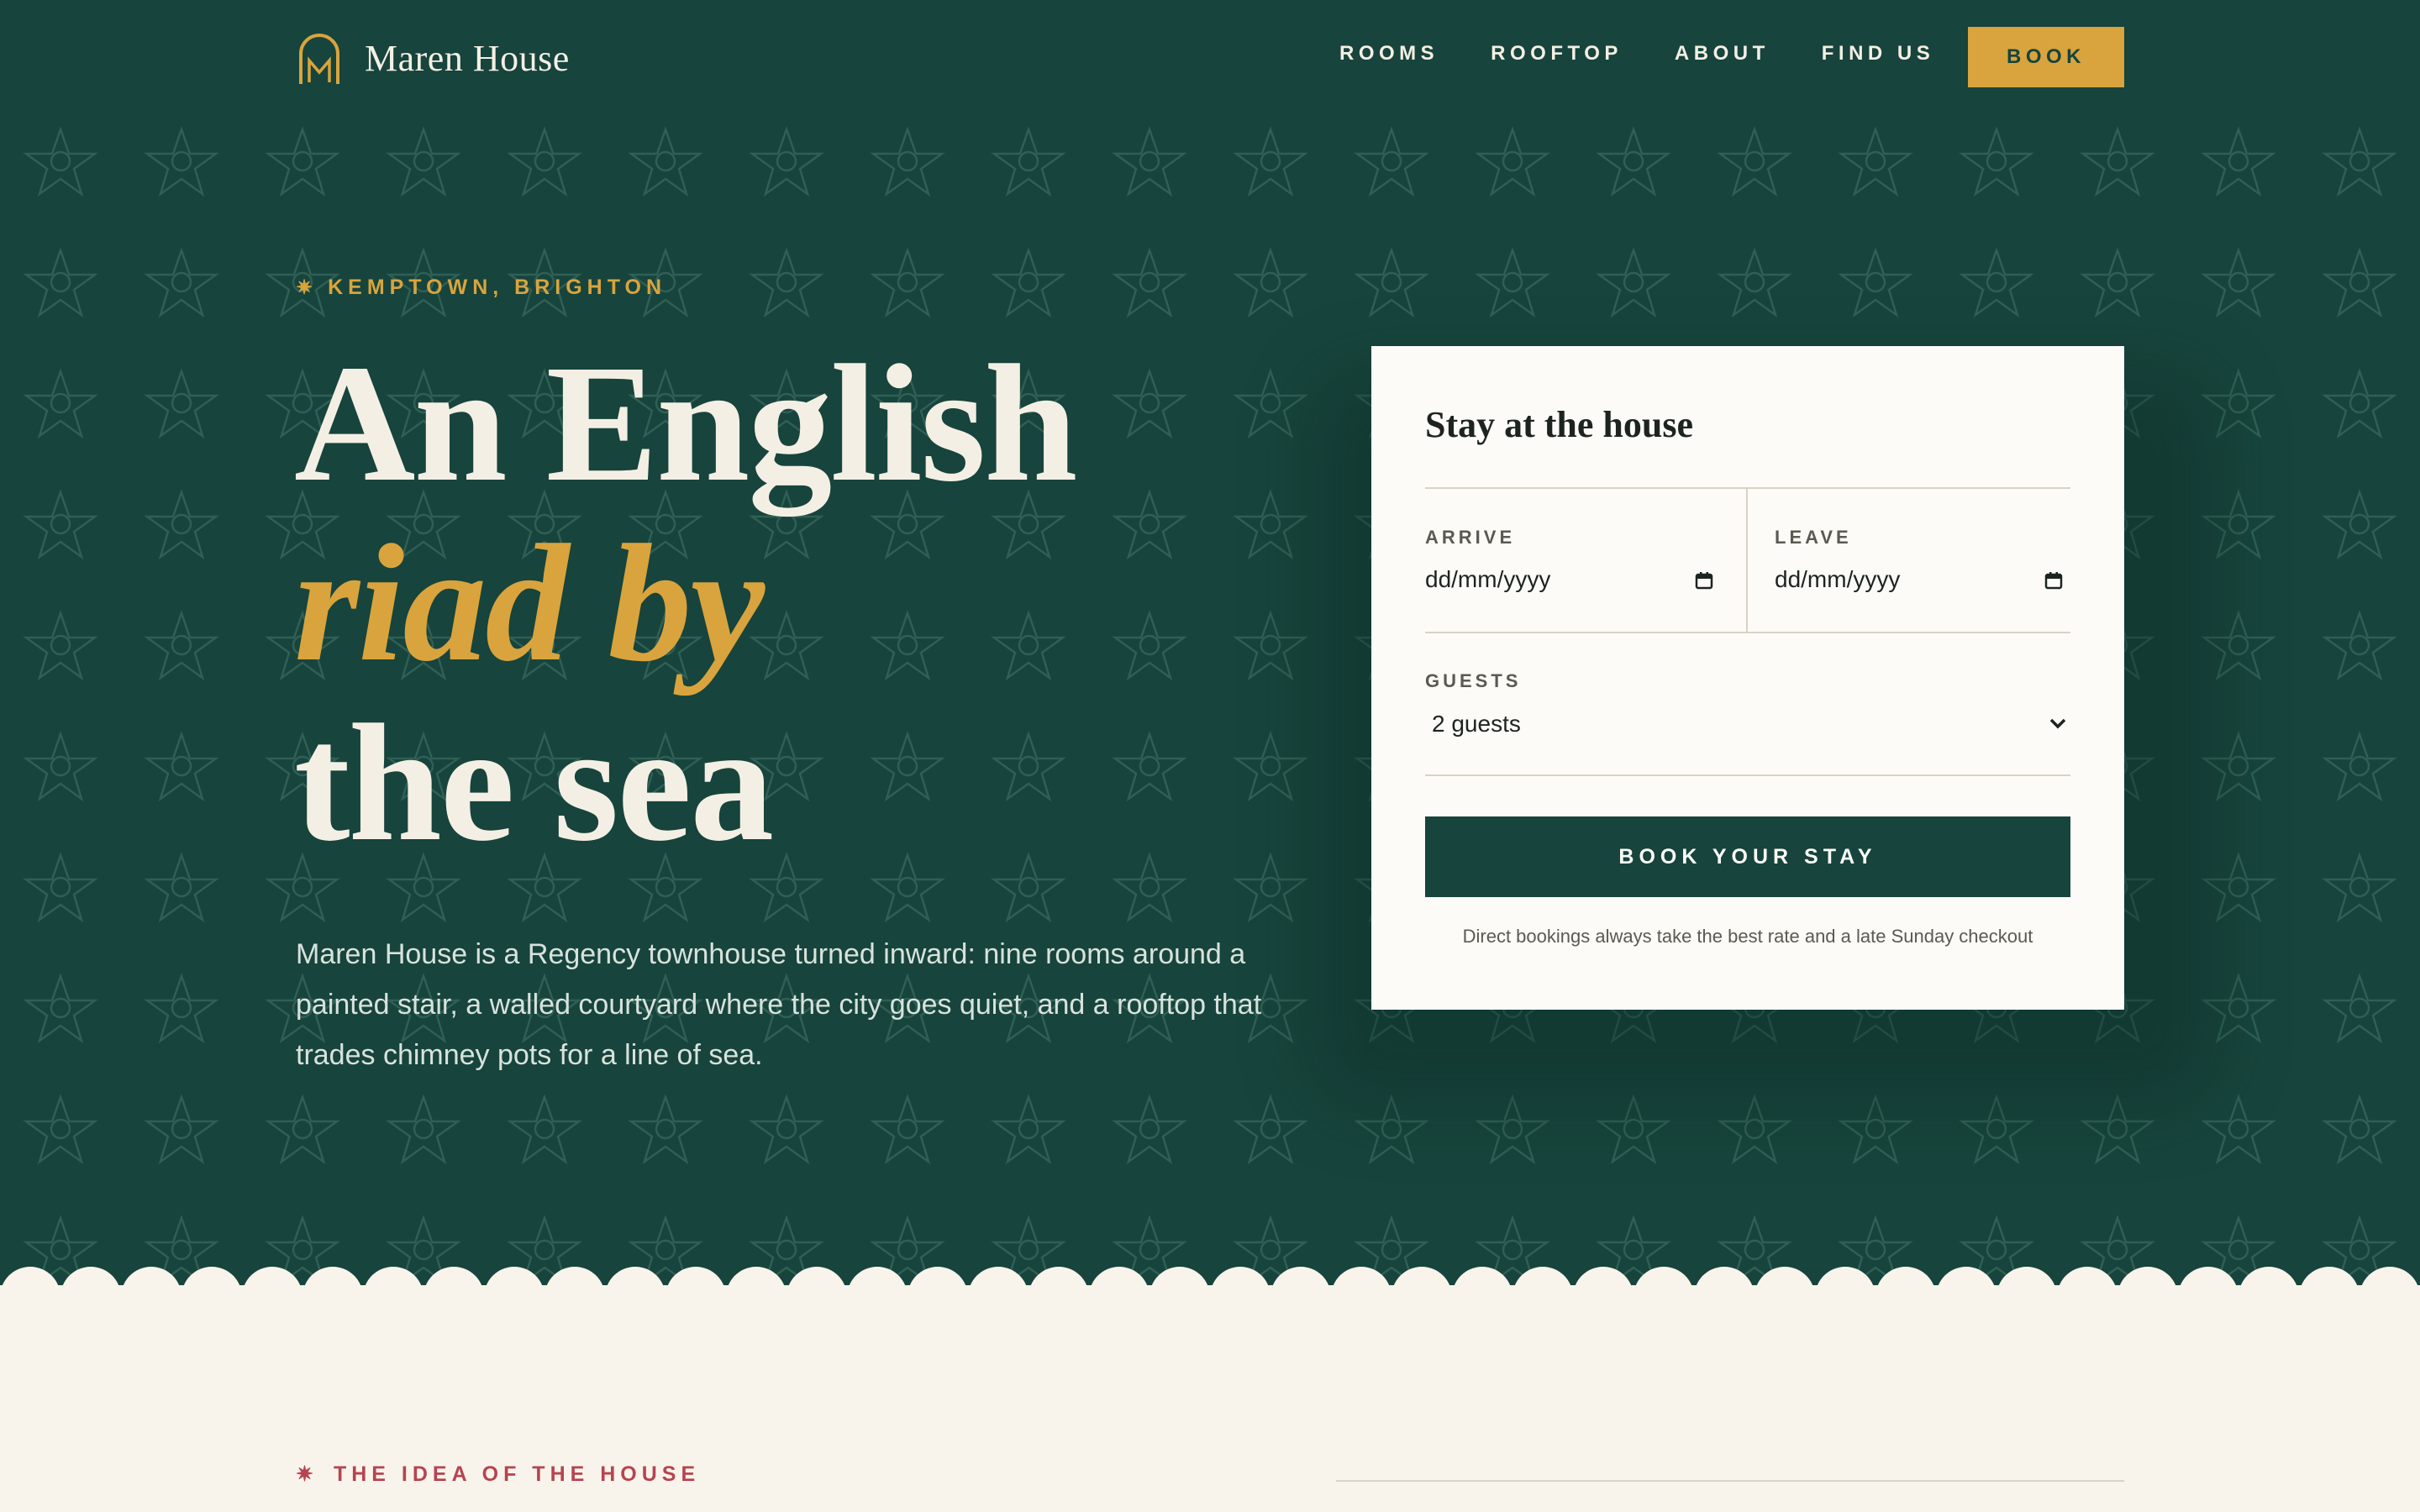  Describe the element at coordinates (1487, 579) in the screenshot. I see `arrive-date-input: dd/mm/yyyy` at that location.